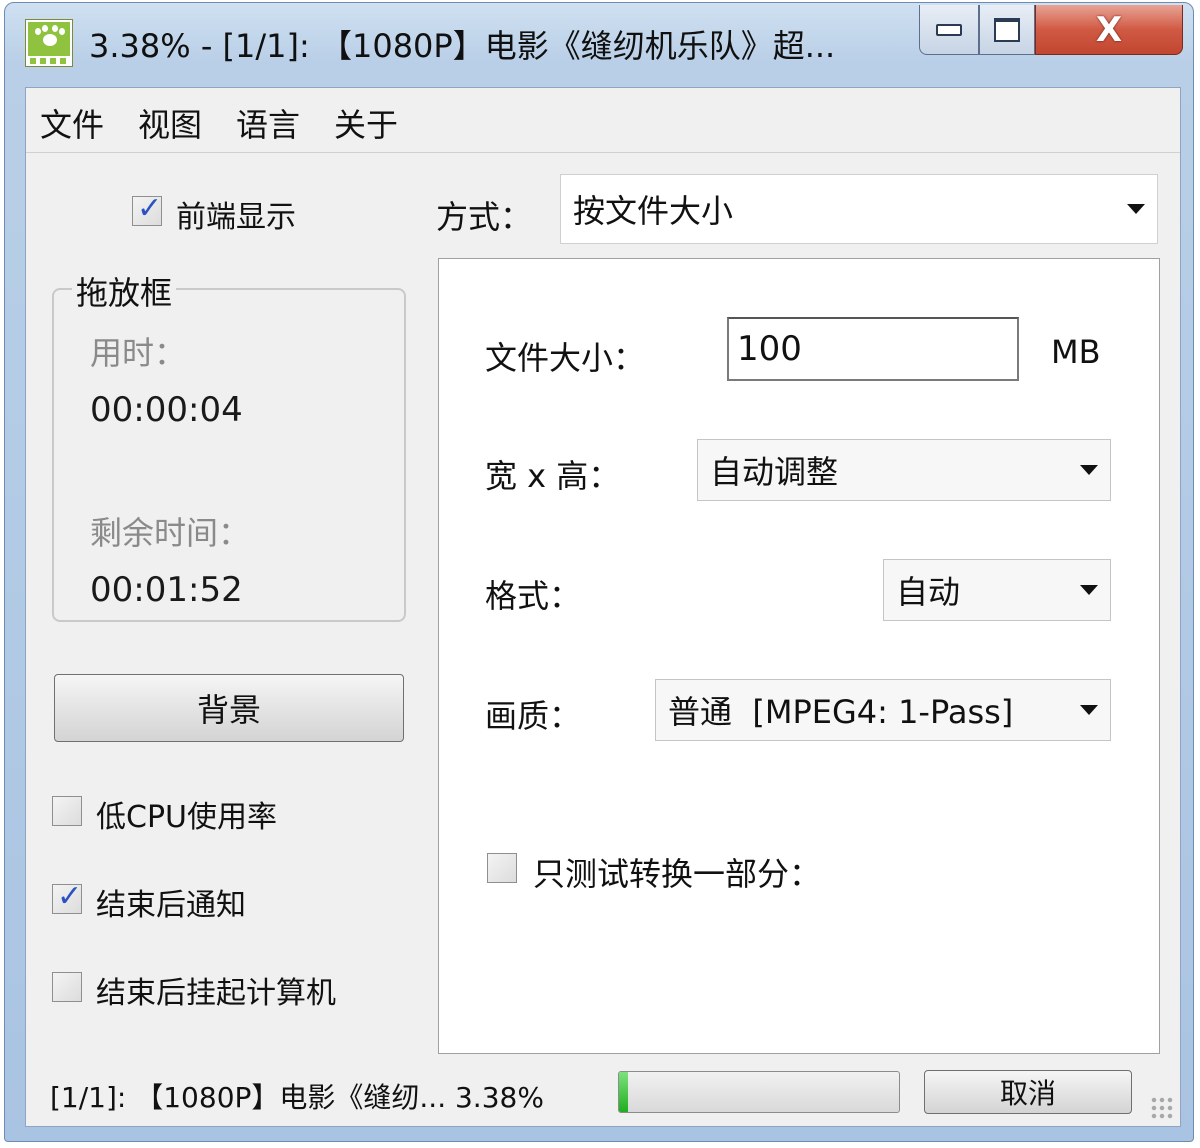 The image size is (1200, 1148). I want to click on quality-select: 普通 [MPEG4: 1-Pass], so click(883, 710).